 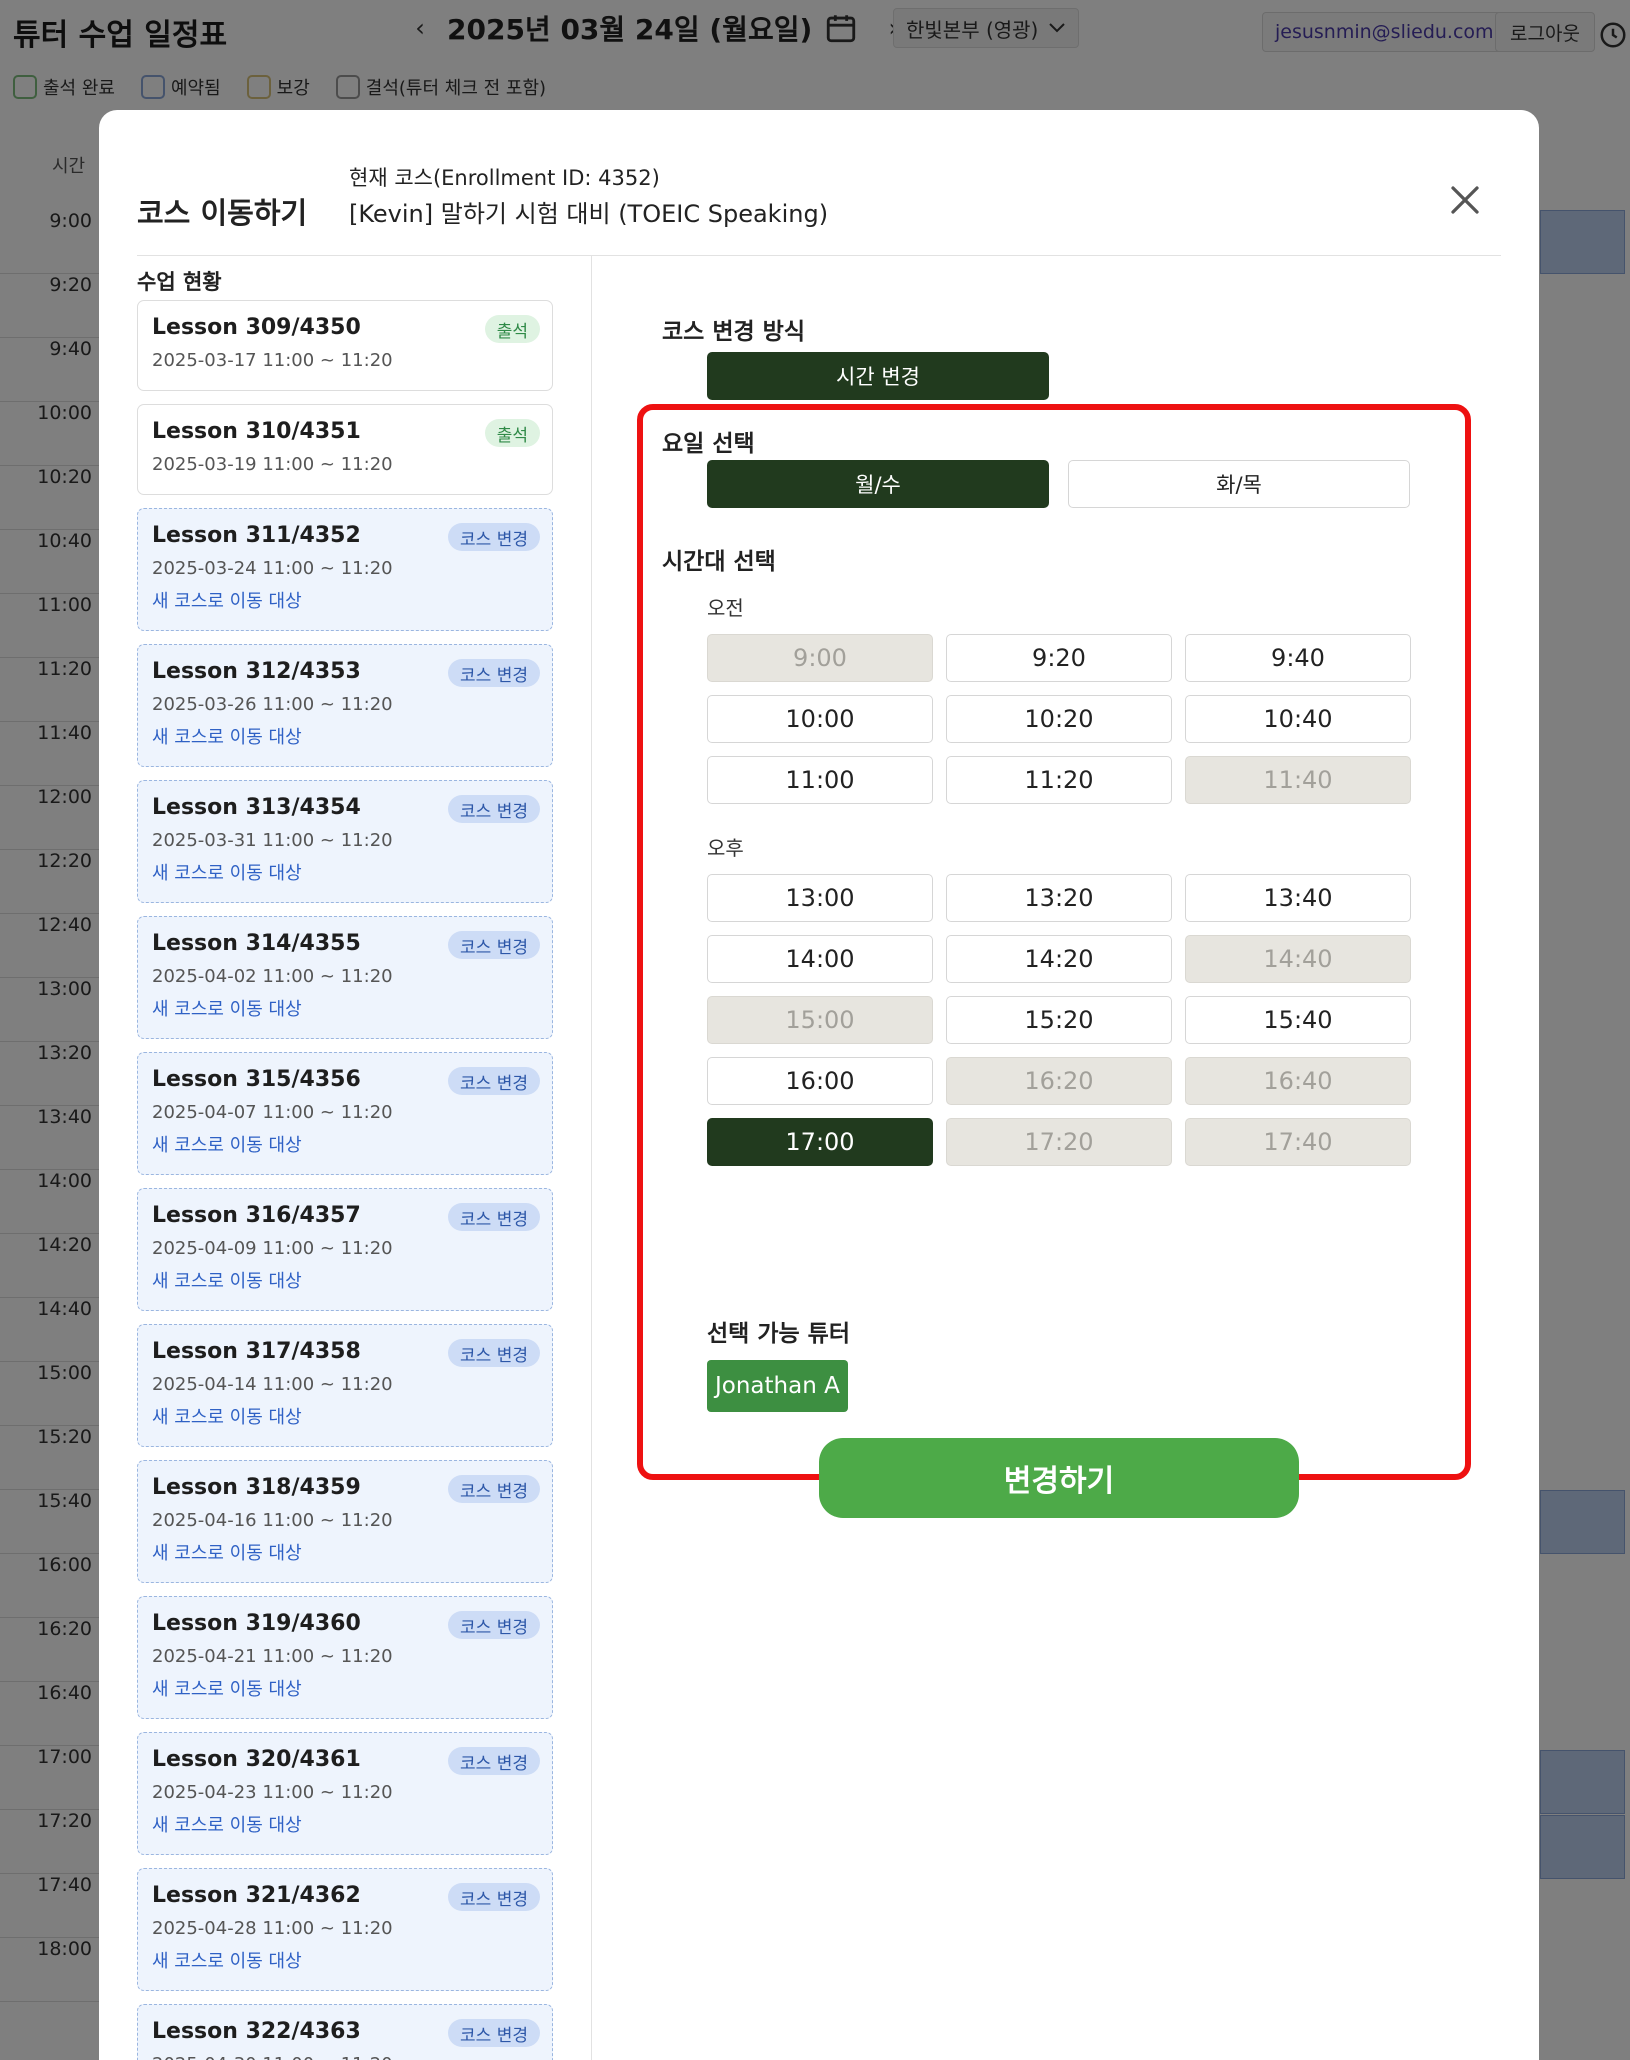 I want to click on modal-title: 코스 이동하기, so click(x=222, y=213).